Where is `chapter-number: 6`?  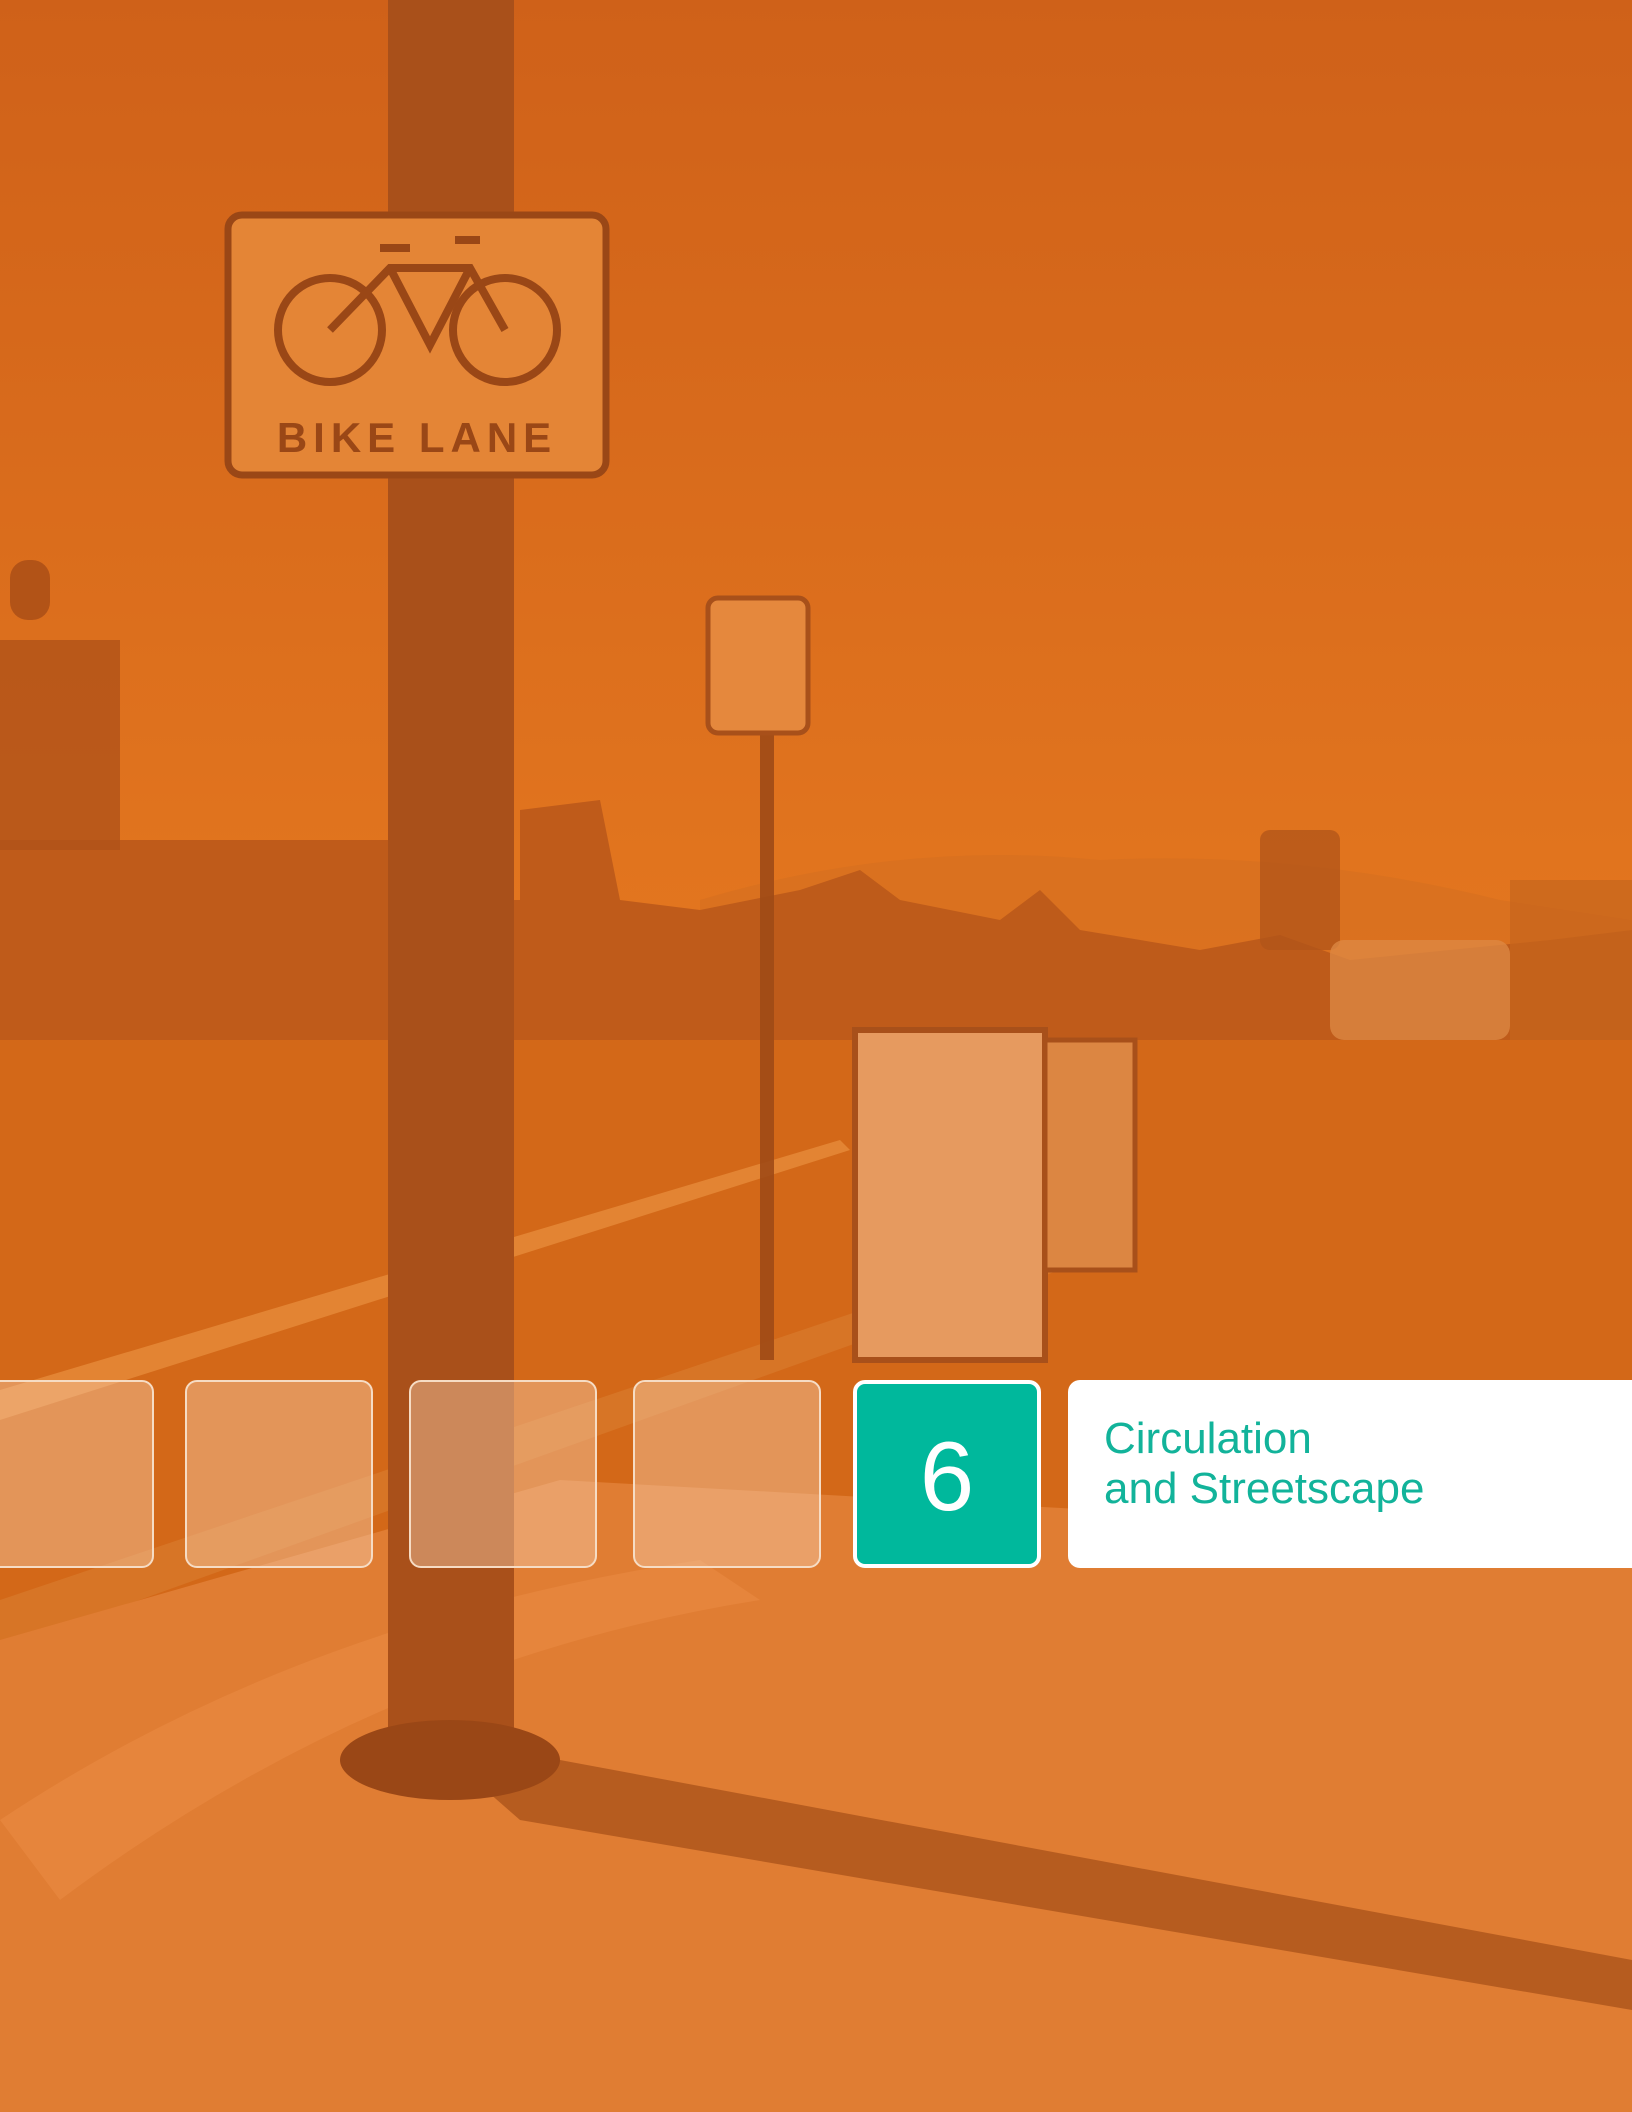
chapter-number: 6 is located at coordinates (947, 1476).